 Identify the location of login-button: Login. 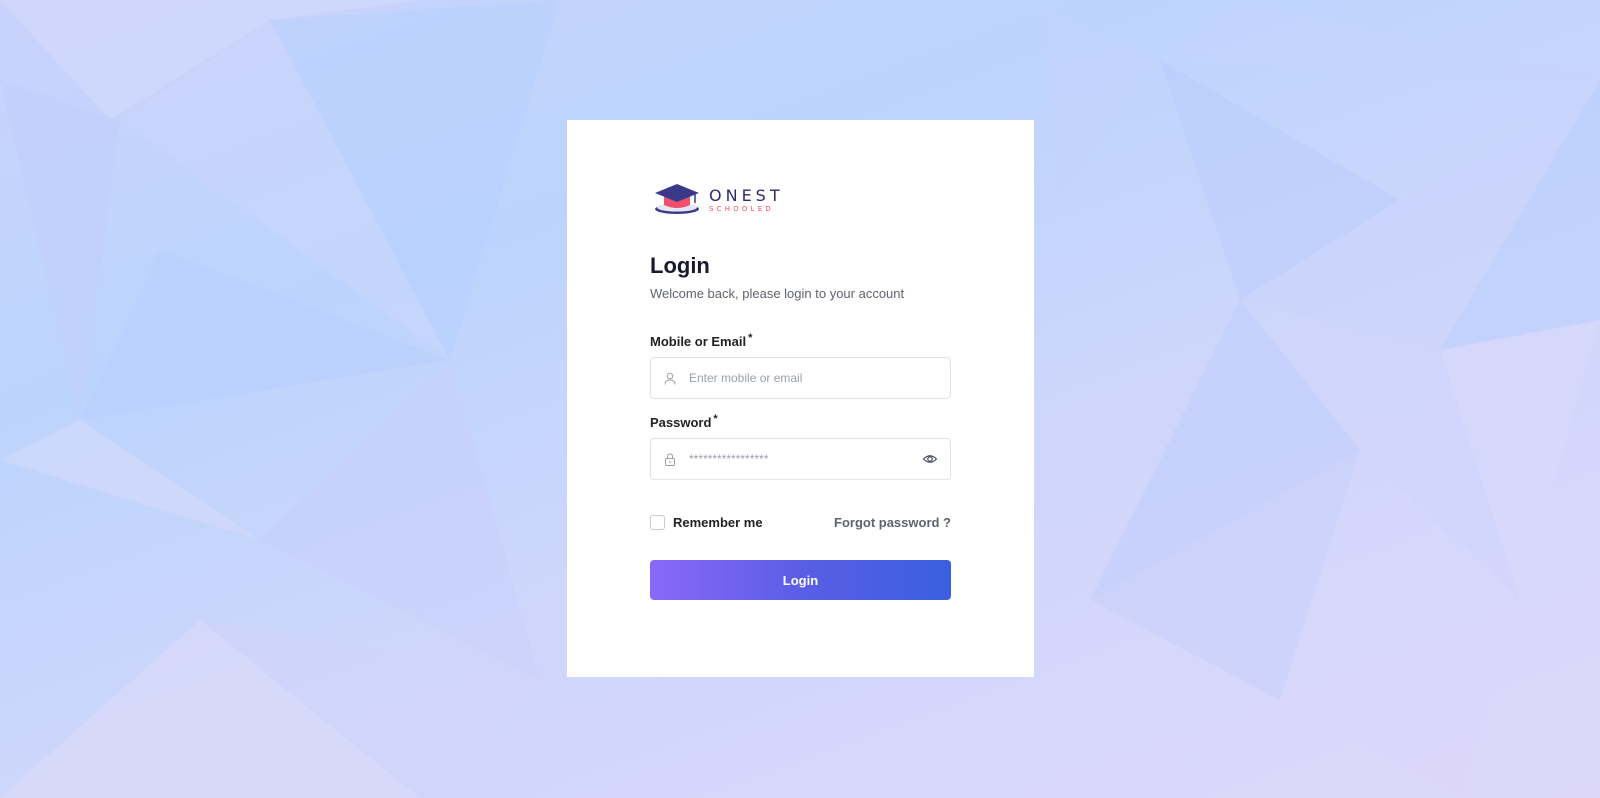
(800, 580).